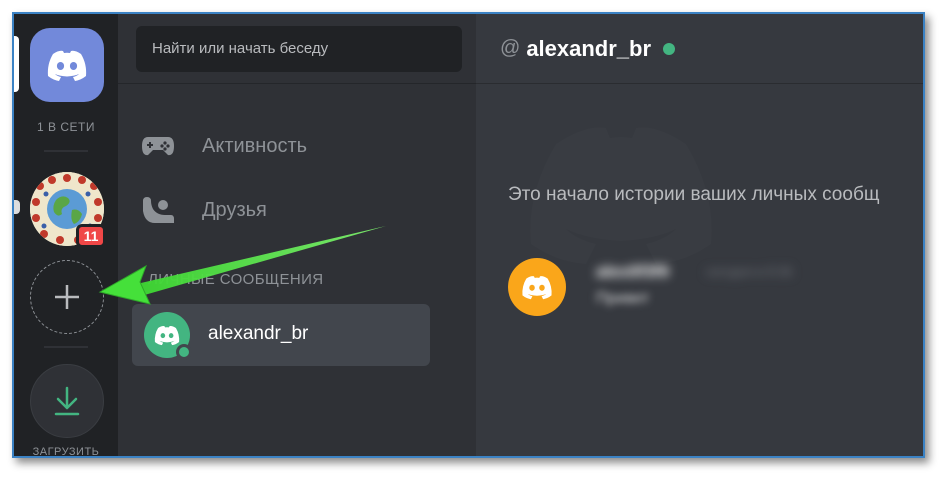 This screenshot has width=951, height=480. I want to click on unread-indicator, so click(17, 207).